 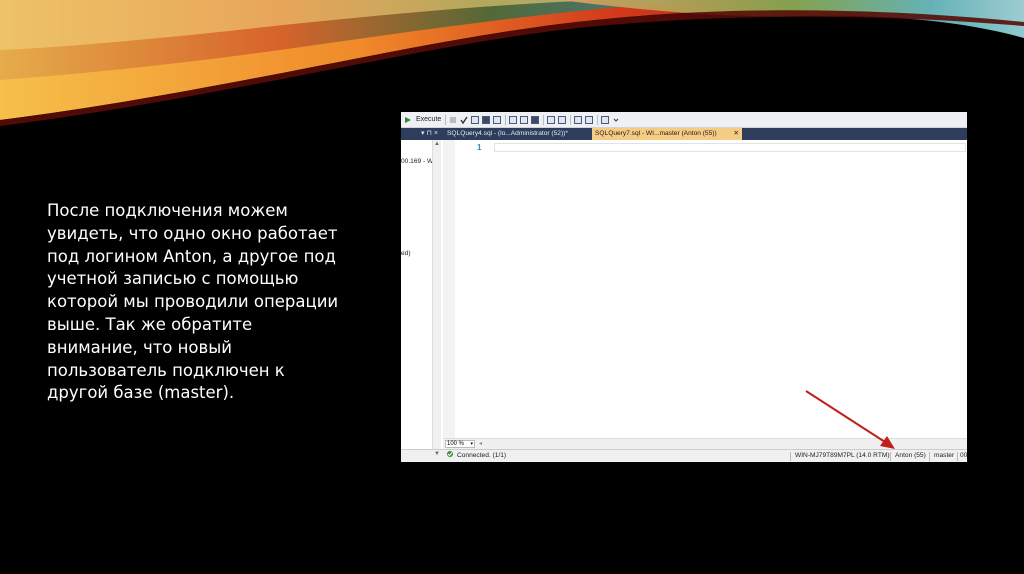 What do you see at coordinates (437, 144) in the screenshot?
I see `scroll-up-icon: ▲` at bounding box center [437, 144].